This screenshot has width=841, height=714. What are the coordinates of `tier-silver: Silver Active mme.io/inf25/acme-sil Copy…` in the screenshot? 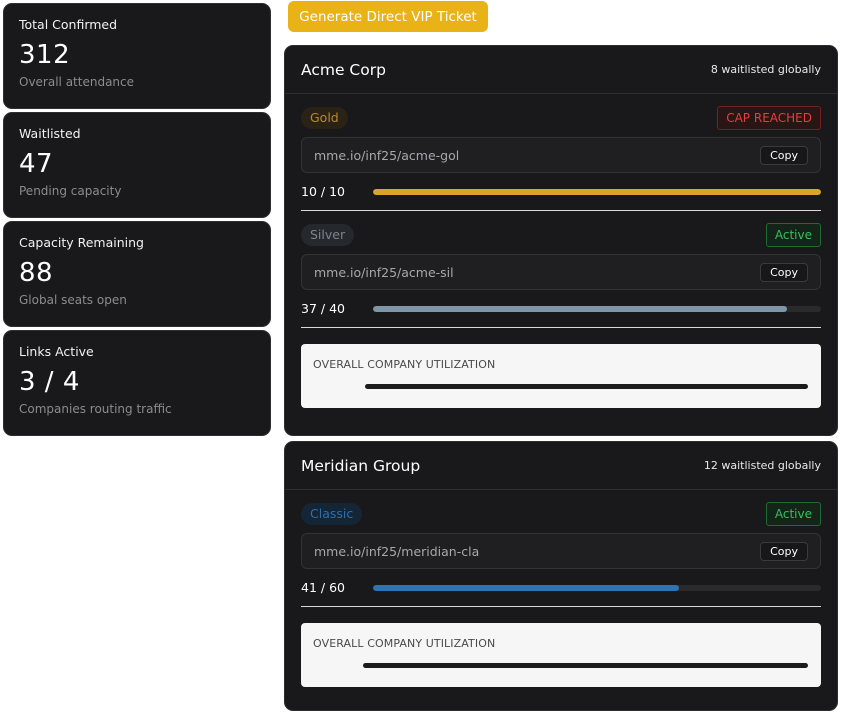 It's located at (561, 275).